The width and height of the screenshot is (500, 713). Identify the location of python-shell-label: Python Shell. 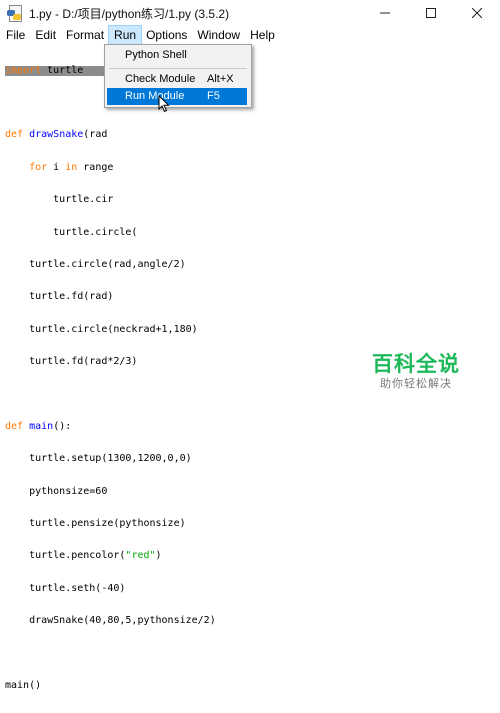
(156, 55).